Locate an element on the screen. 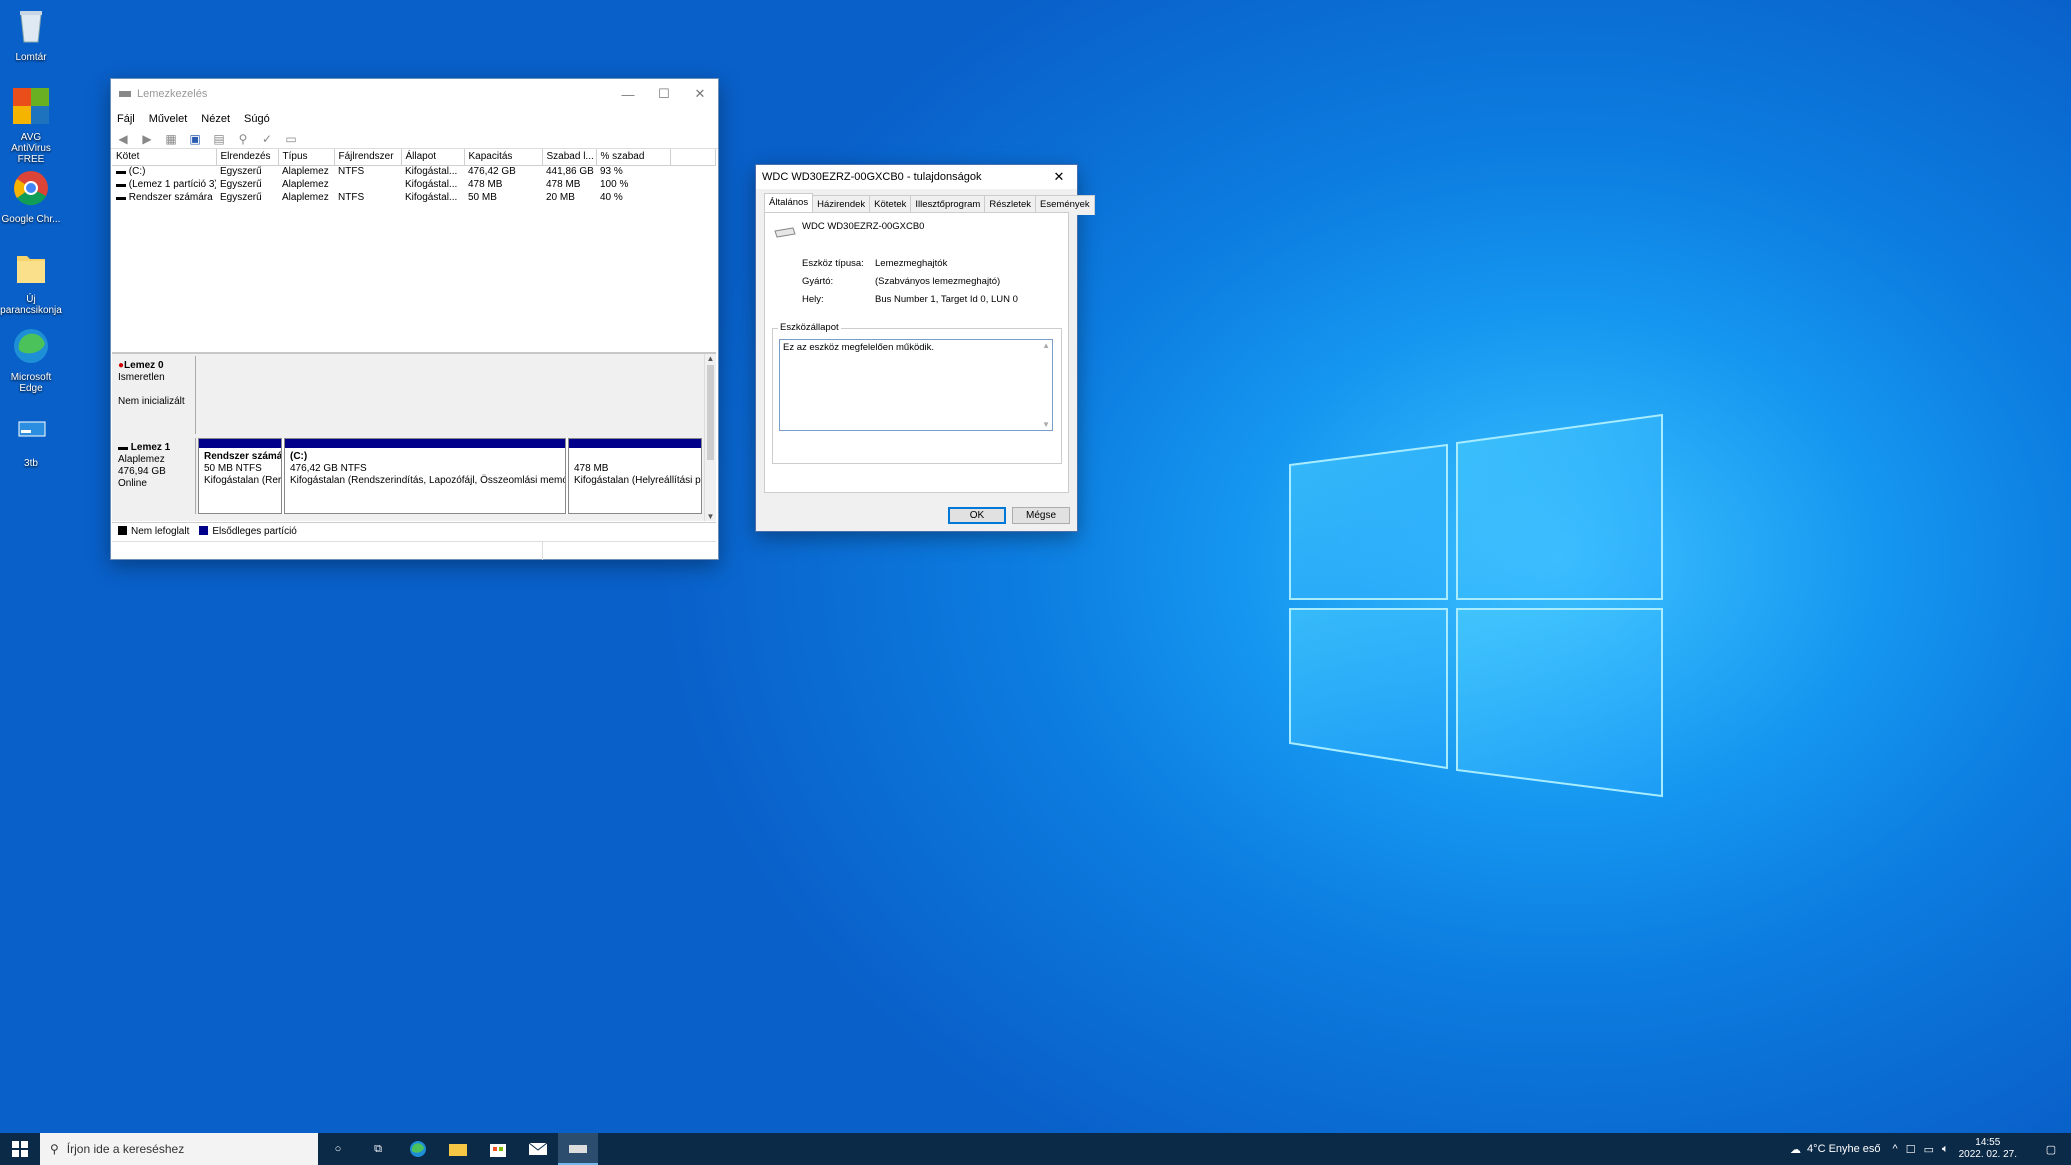 This screenshot has height=1165, width=2071. partition-recovery: 478 MB Kifogástalan (Helyreállítási pa is located at coordinates (635, 476).